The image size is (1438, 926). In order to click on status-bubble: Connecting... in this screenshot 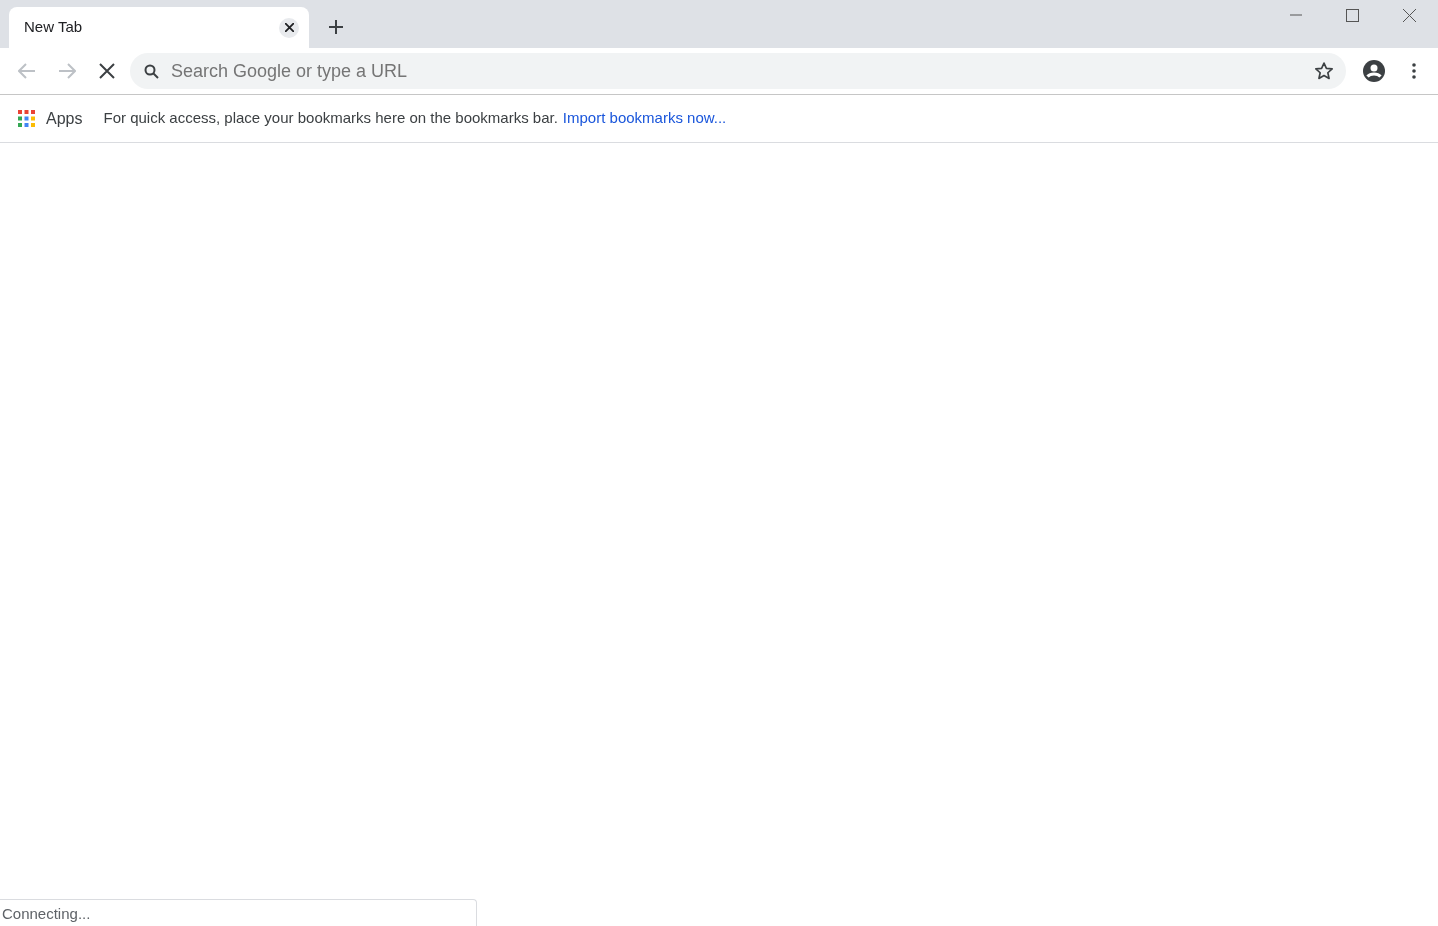, I will do `click(238, 912)`.